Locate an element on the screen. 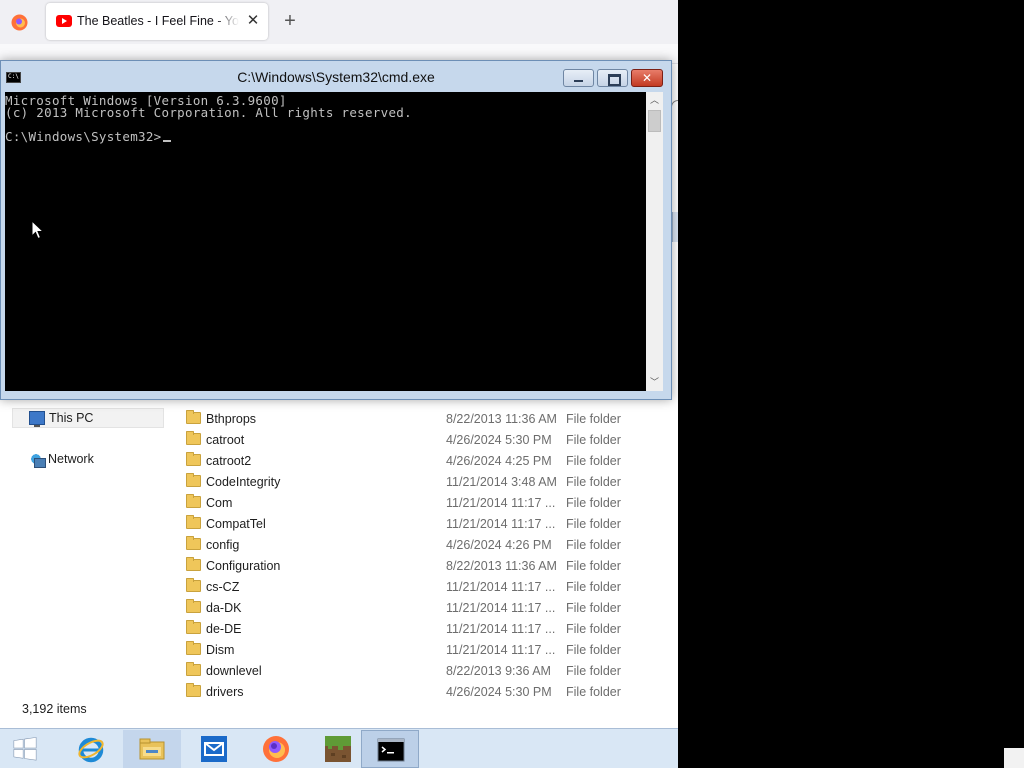 This screenshot has width=1024, height=768. start-button is located at coordinates (31, 749).